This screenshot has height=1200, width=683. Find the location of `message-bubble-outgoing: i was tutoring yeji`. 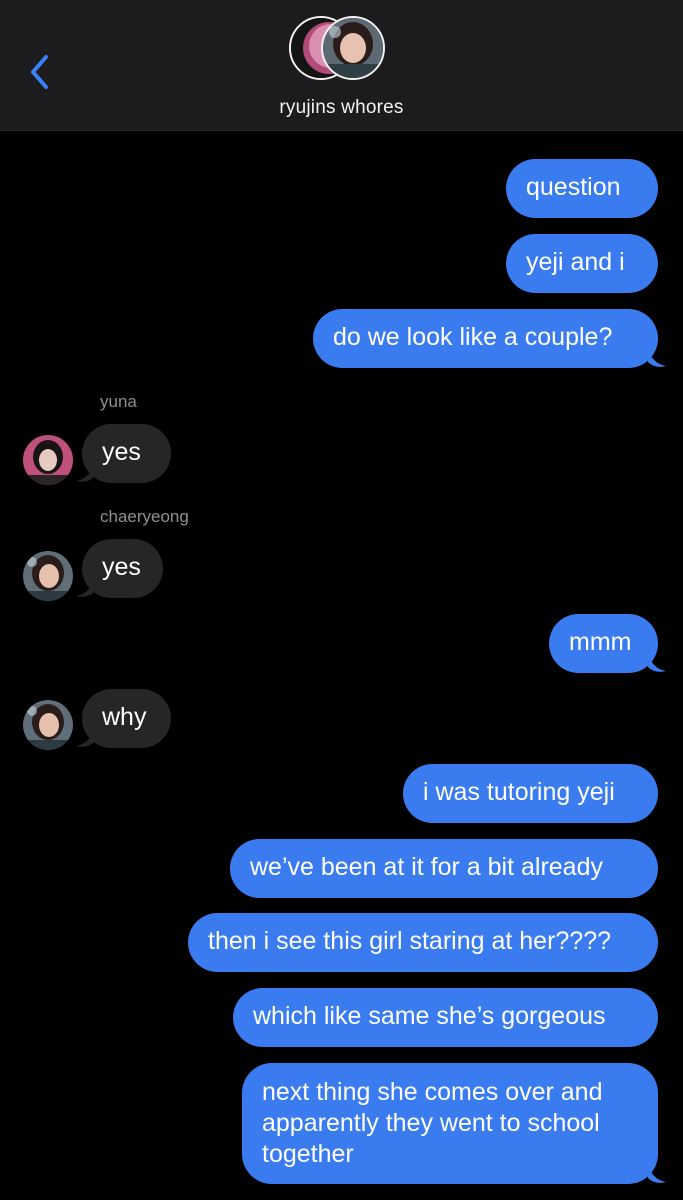

message-bubble-outgoing: i was tutoring yeji is located at coordinates (530, 793).